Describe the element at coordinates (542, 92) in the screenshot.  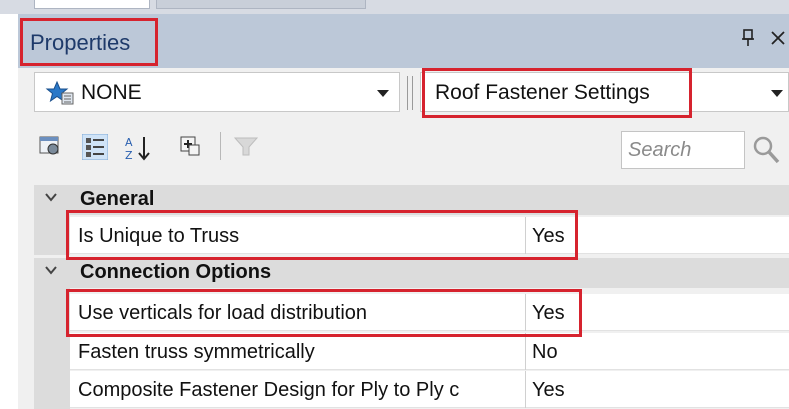
I see `settings-selector-value: Roof Fastener Settings` at that location.